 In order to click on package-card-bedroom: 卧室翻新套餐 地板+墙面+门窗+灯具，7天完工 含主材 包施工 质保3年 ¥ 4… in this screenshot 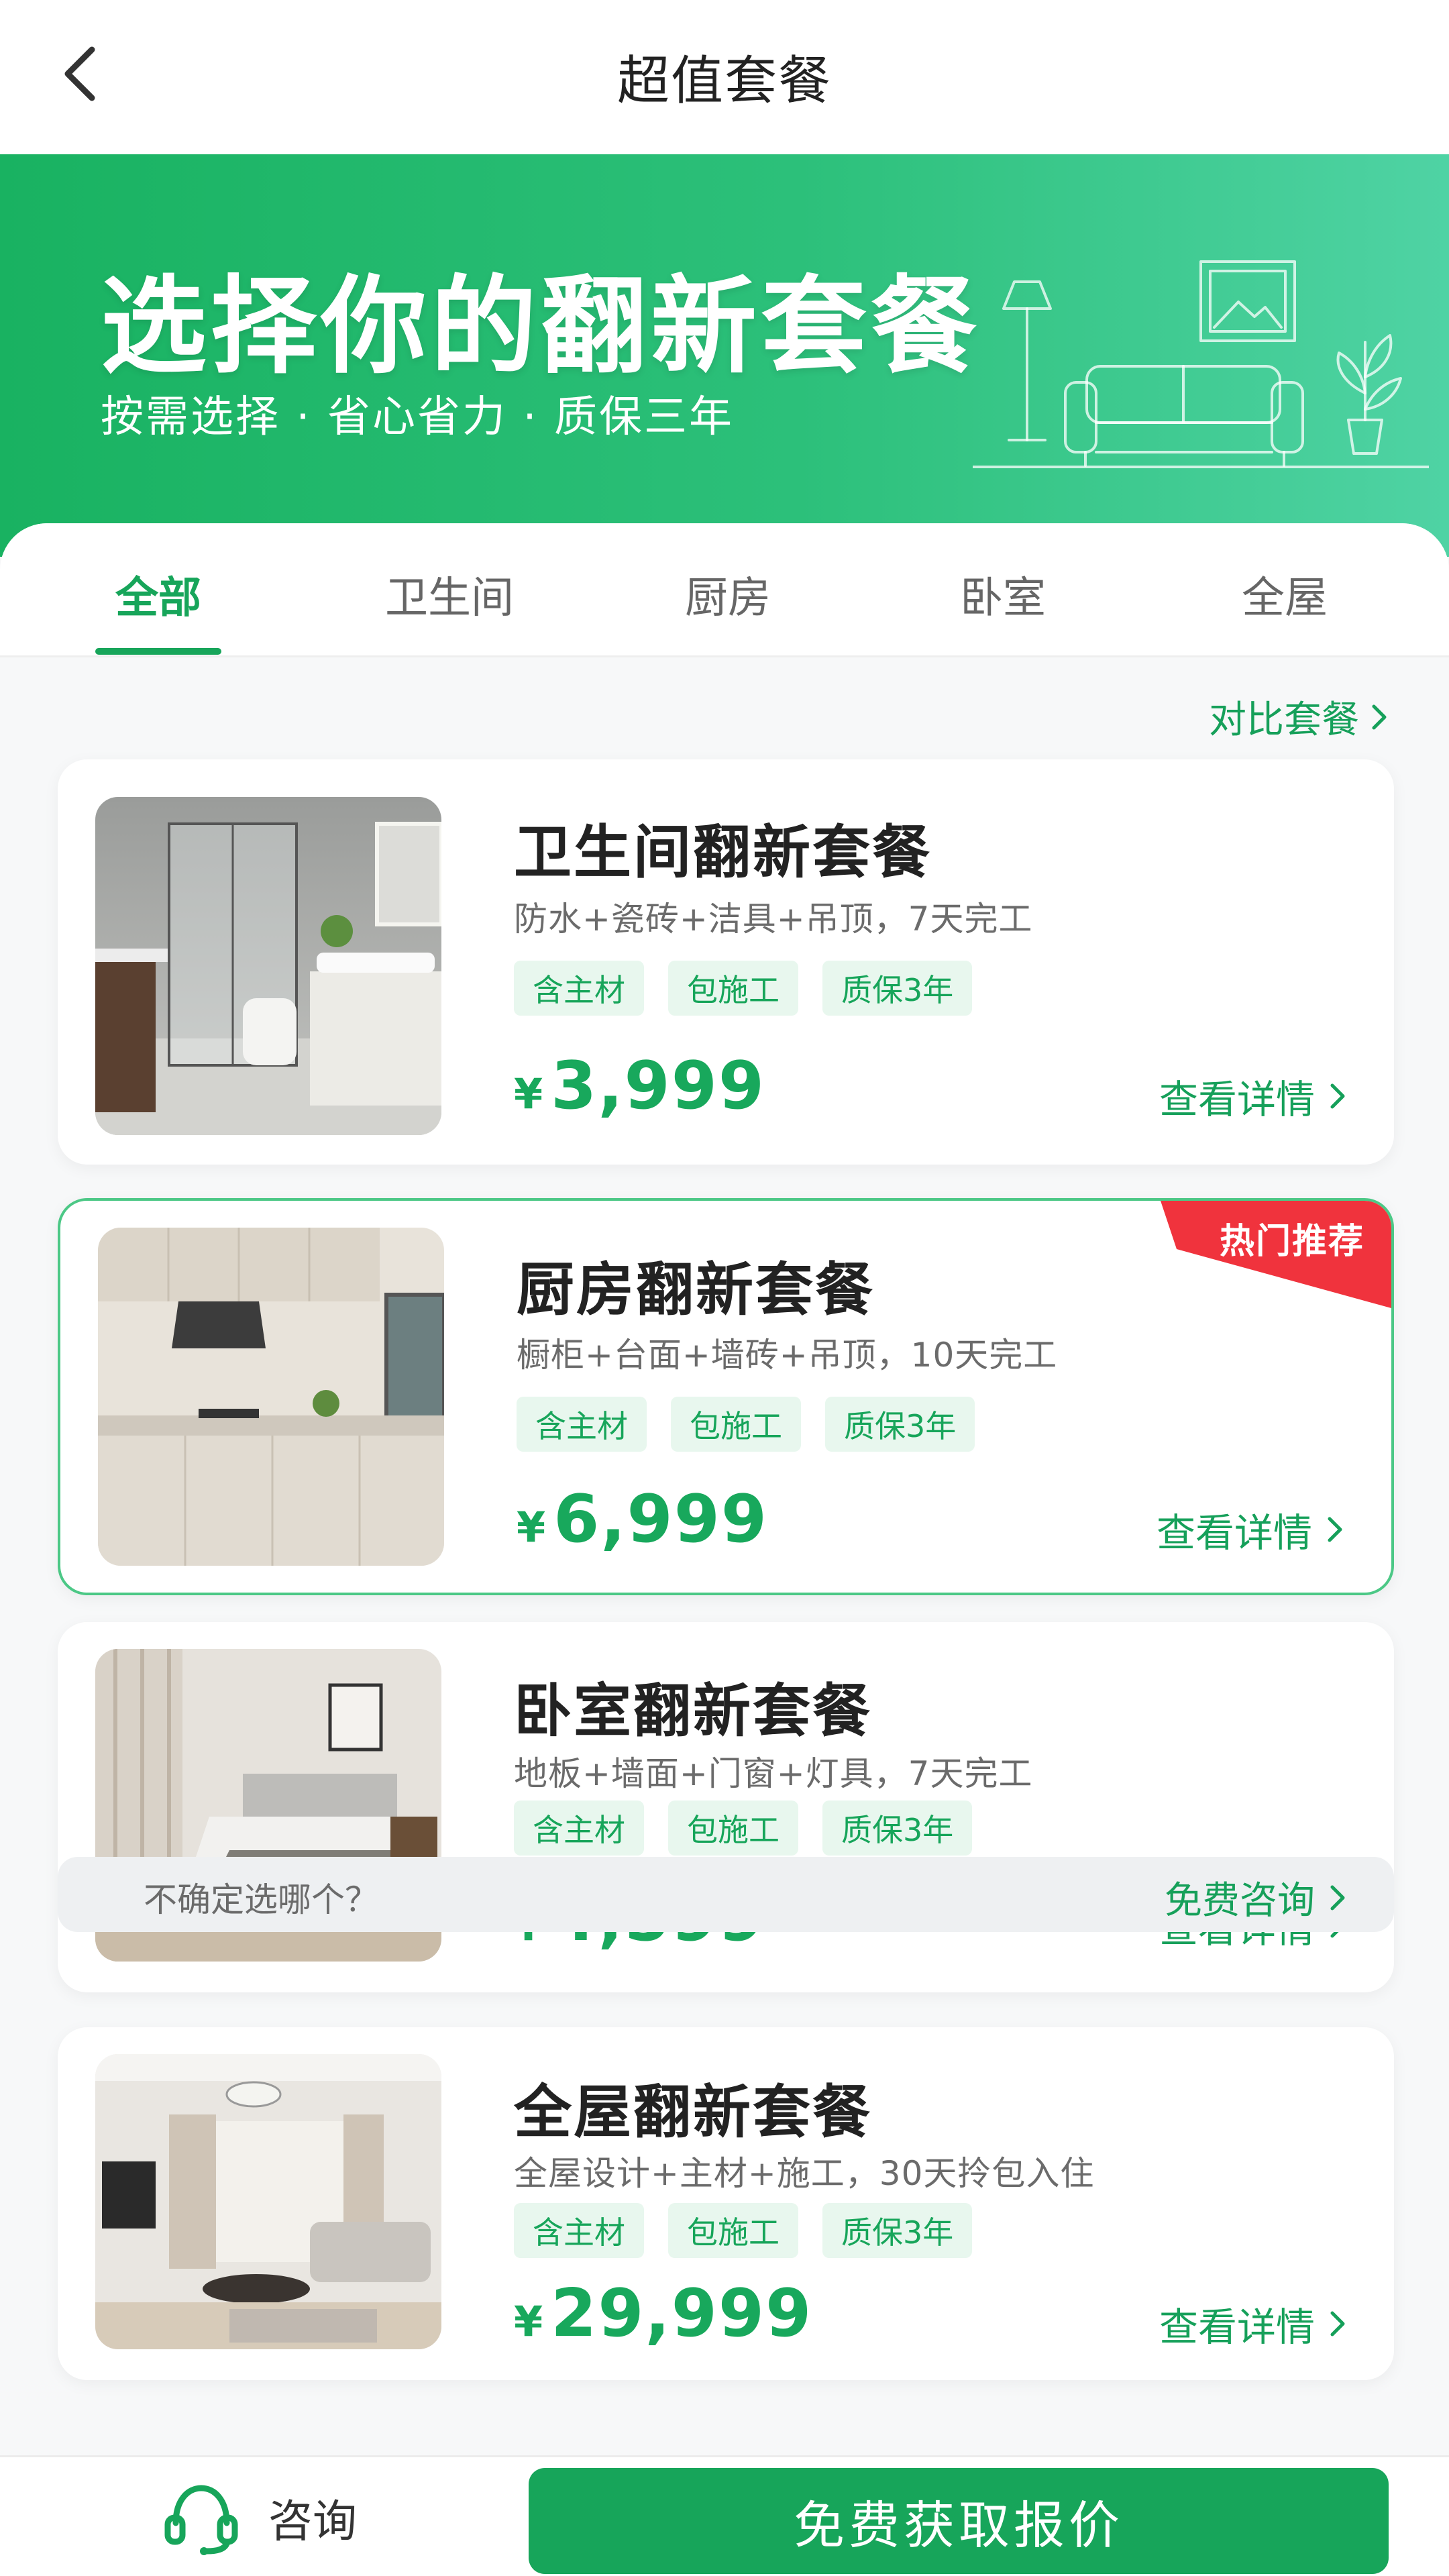, I will do `click(726, 1807)`.